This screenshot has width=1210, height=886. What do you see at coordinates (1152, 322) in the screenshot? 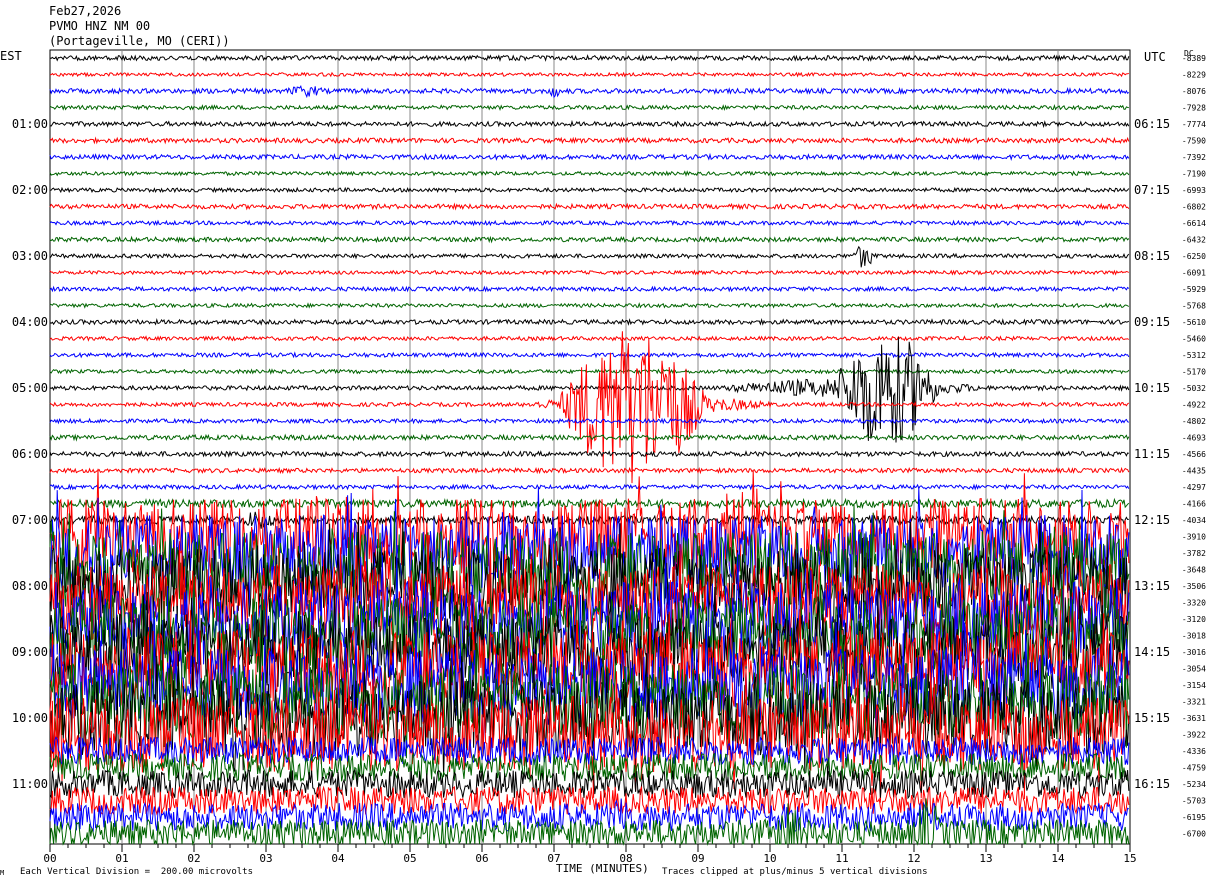
I see `utc-time-label: 09:15` at bounding box center [1152, 322].